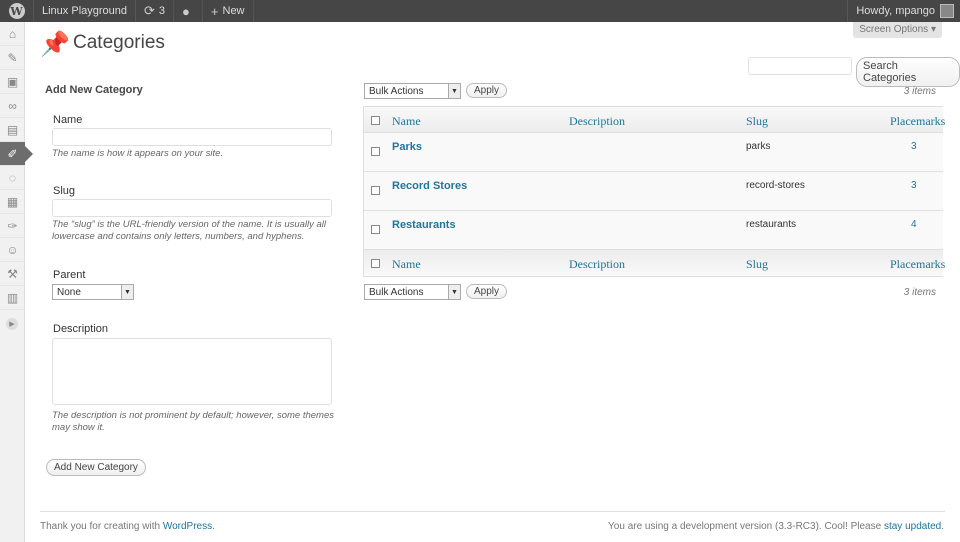 This screenshot has height=542, width=960. Describe the element at coordinates (64, 191) in the screenshot. I see `slug-label: Slug` at that location.